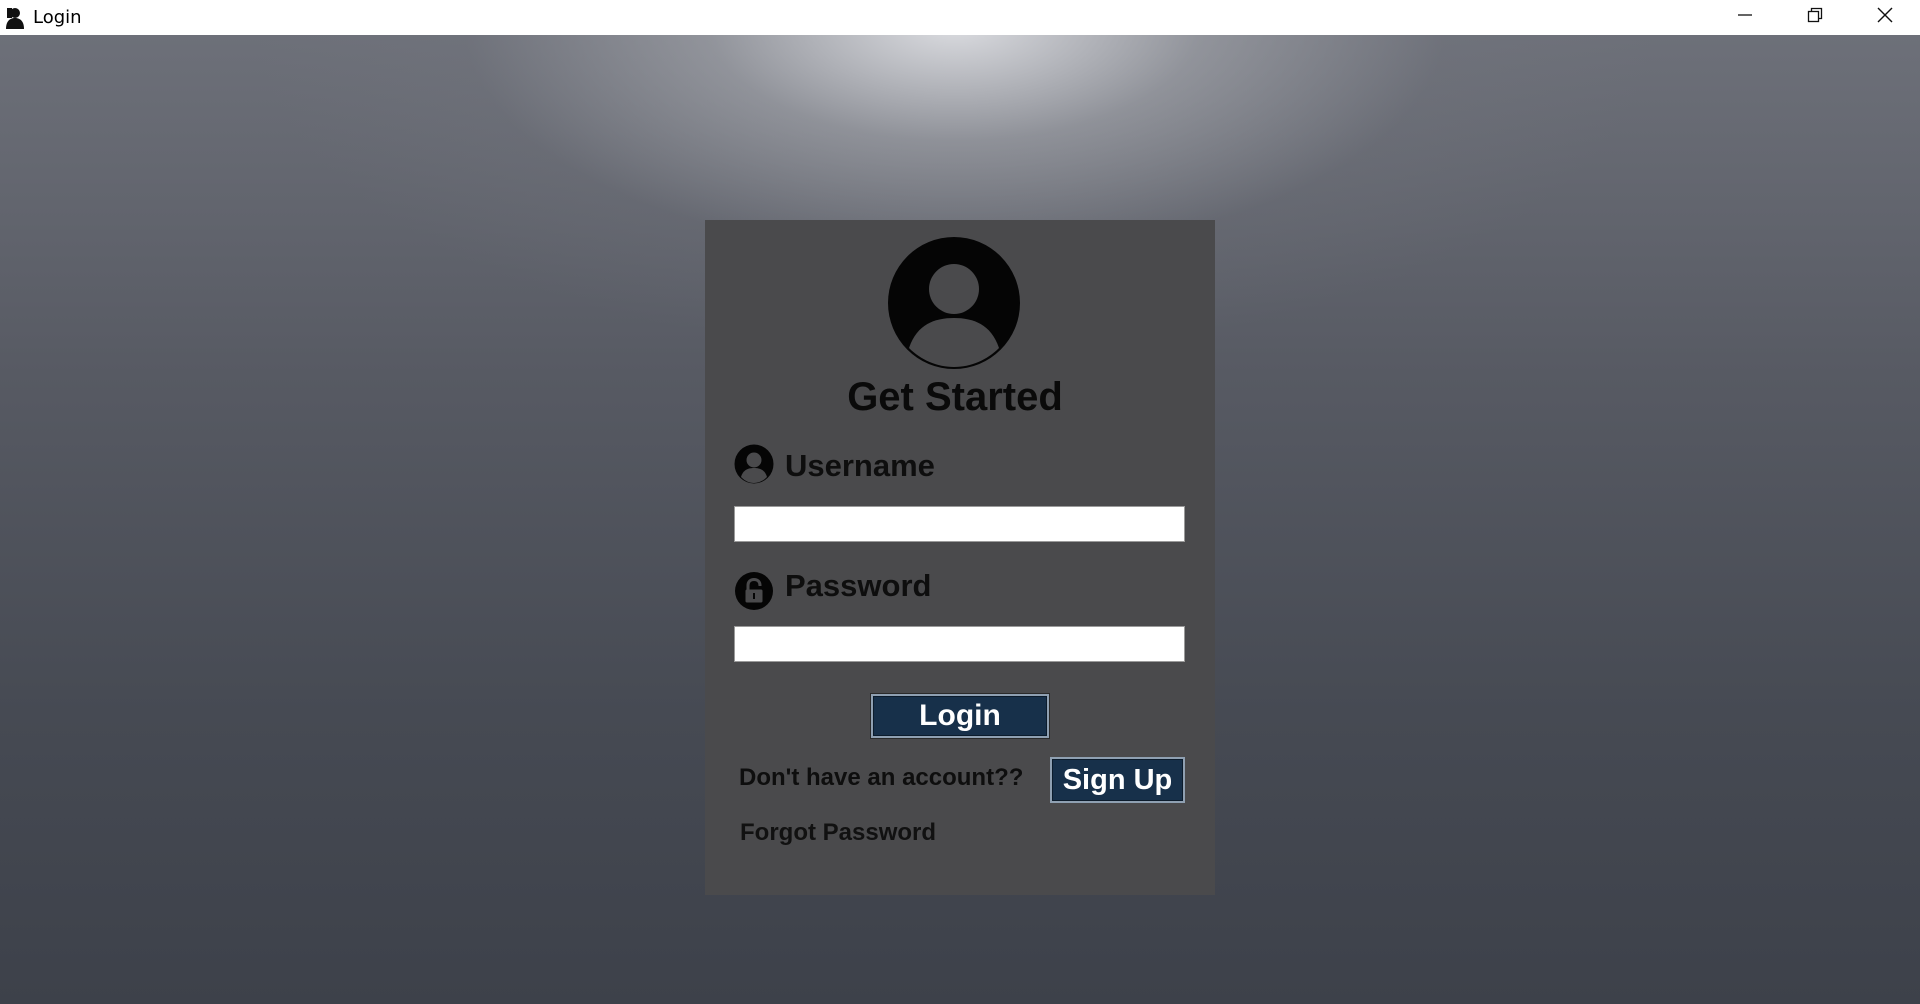  I want to click on login-button: Login, so click(960, 716).